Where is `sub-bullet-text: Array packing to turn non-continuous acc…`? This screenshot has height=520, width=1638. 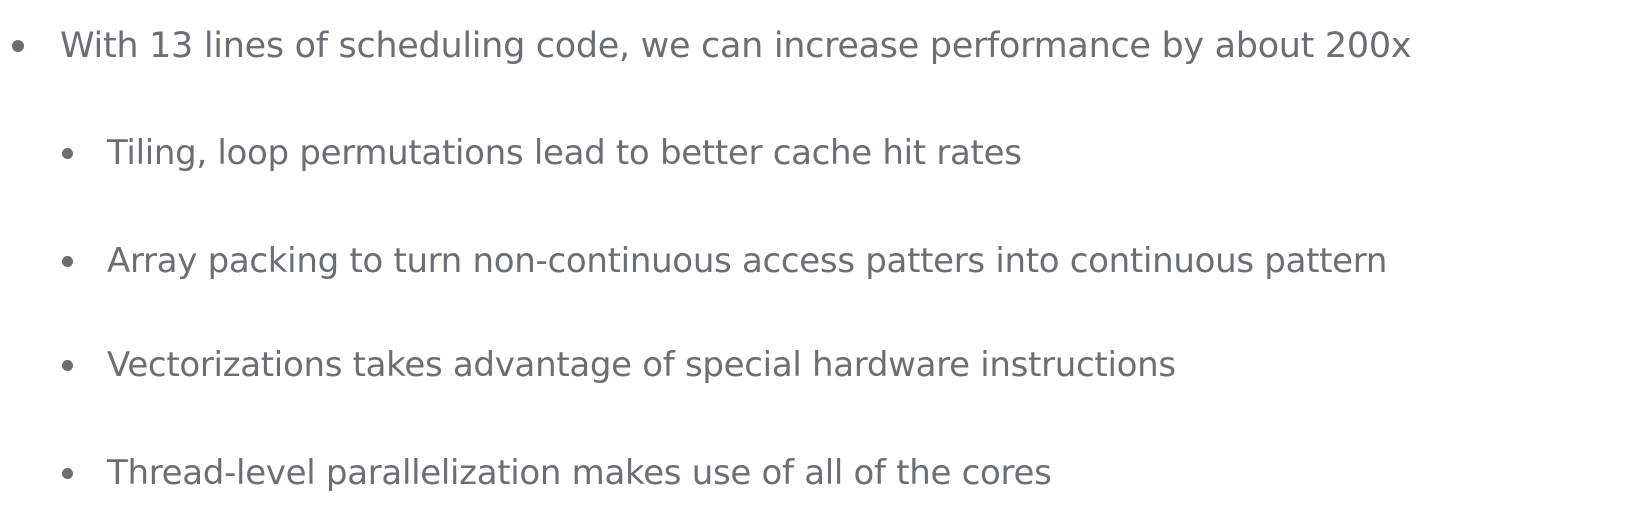 sub-bullet-text: Array packing to turn non-continuous acc… is located at coordinates (747, 261).